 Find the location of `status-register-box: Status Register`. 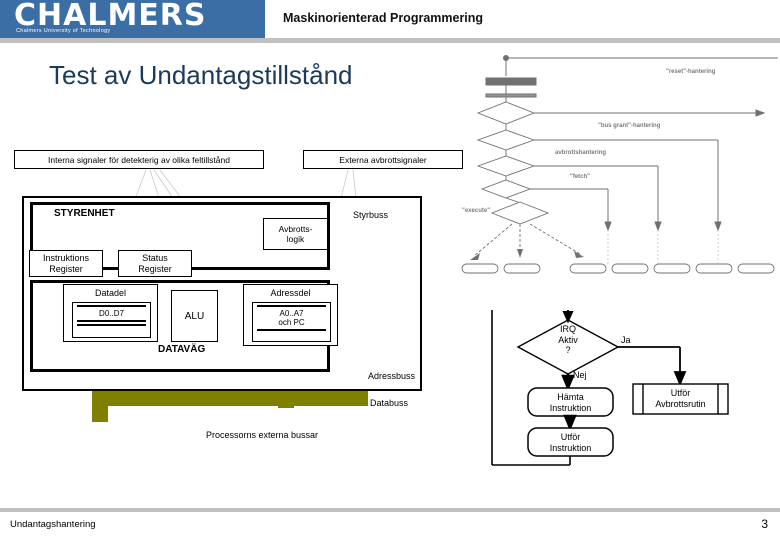

status-register-box: Status Register is located at coordinates (155, 263).